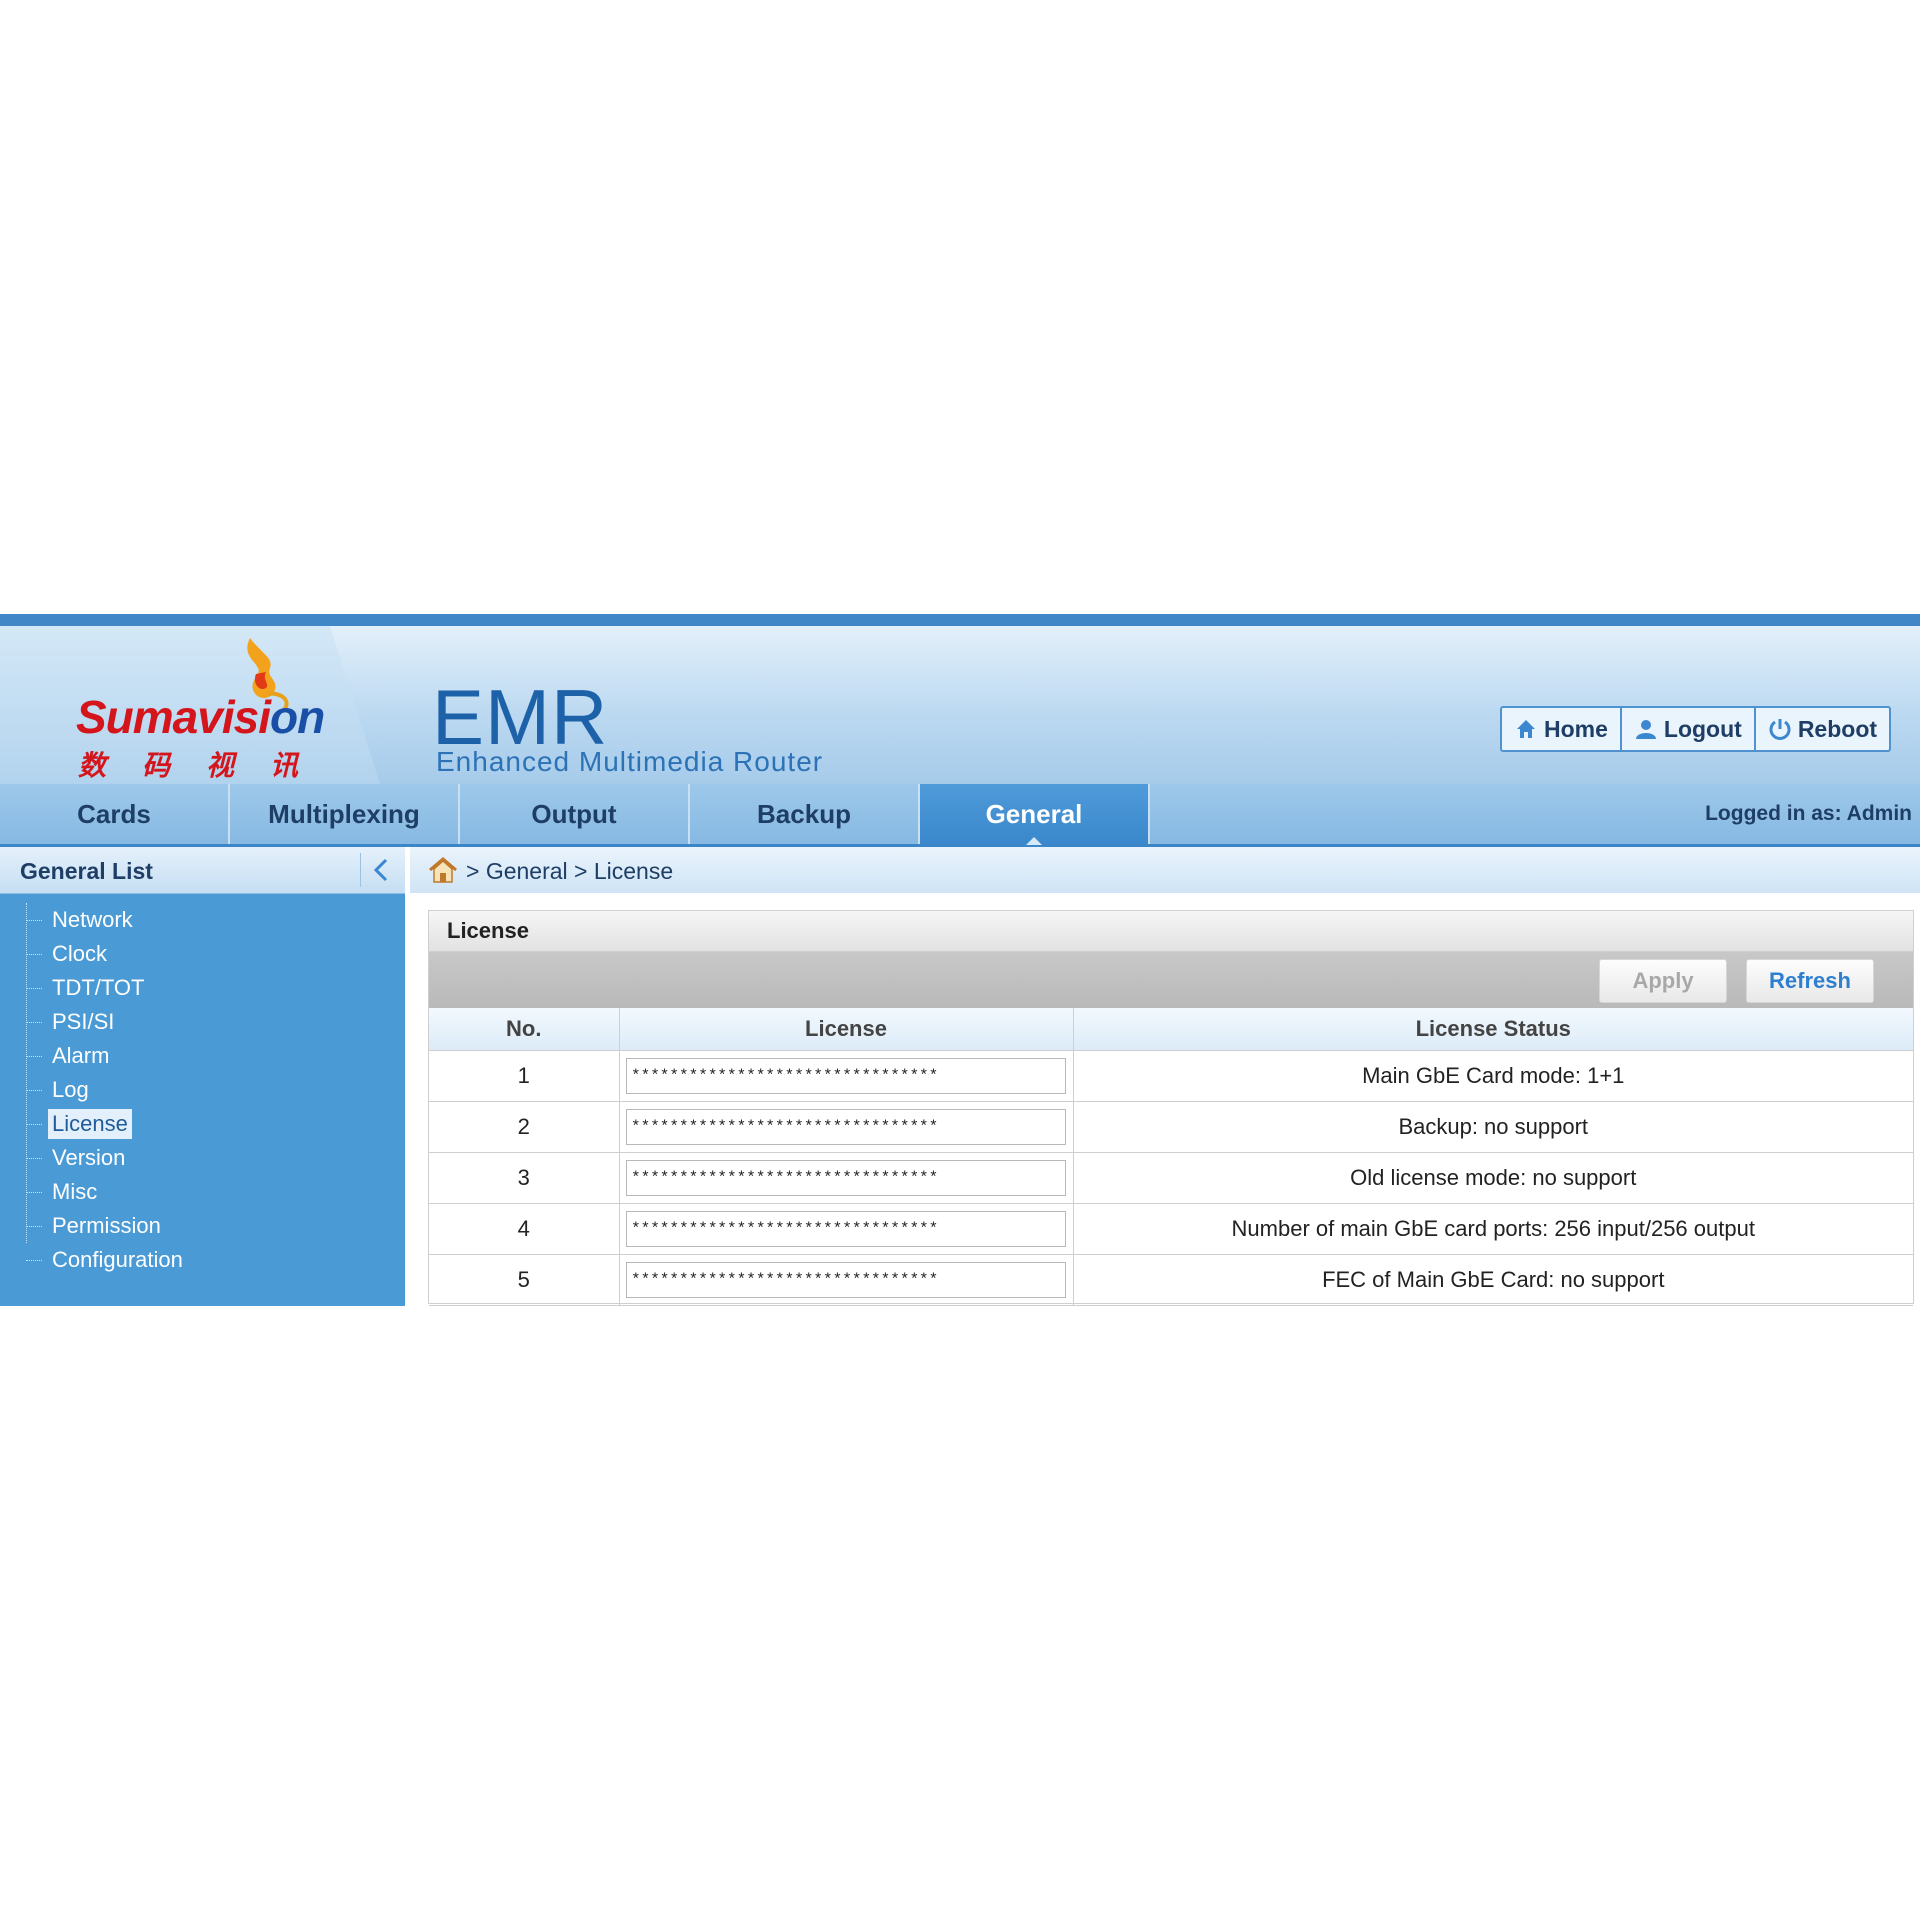 Image resolution: width=1920 pixels, height=1920 pixels. What do you see at coordinates (570, 871) in the screenshot?
I see `breadcrumb-path: > General > License` at bounding box center [570, 871].